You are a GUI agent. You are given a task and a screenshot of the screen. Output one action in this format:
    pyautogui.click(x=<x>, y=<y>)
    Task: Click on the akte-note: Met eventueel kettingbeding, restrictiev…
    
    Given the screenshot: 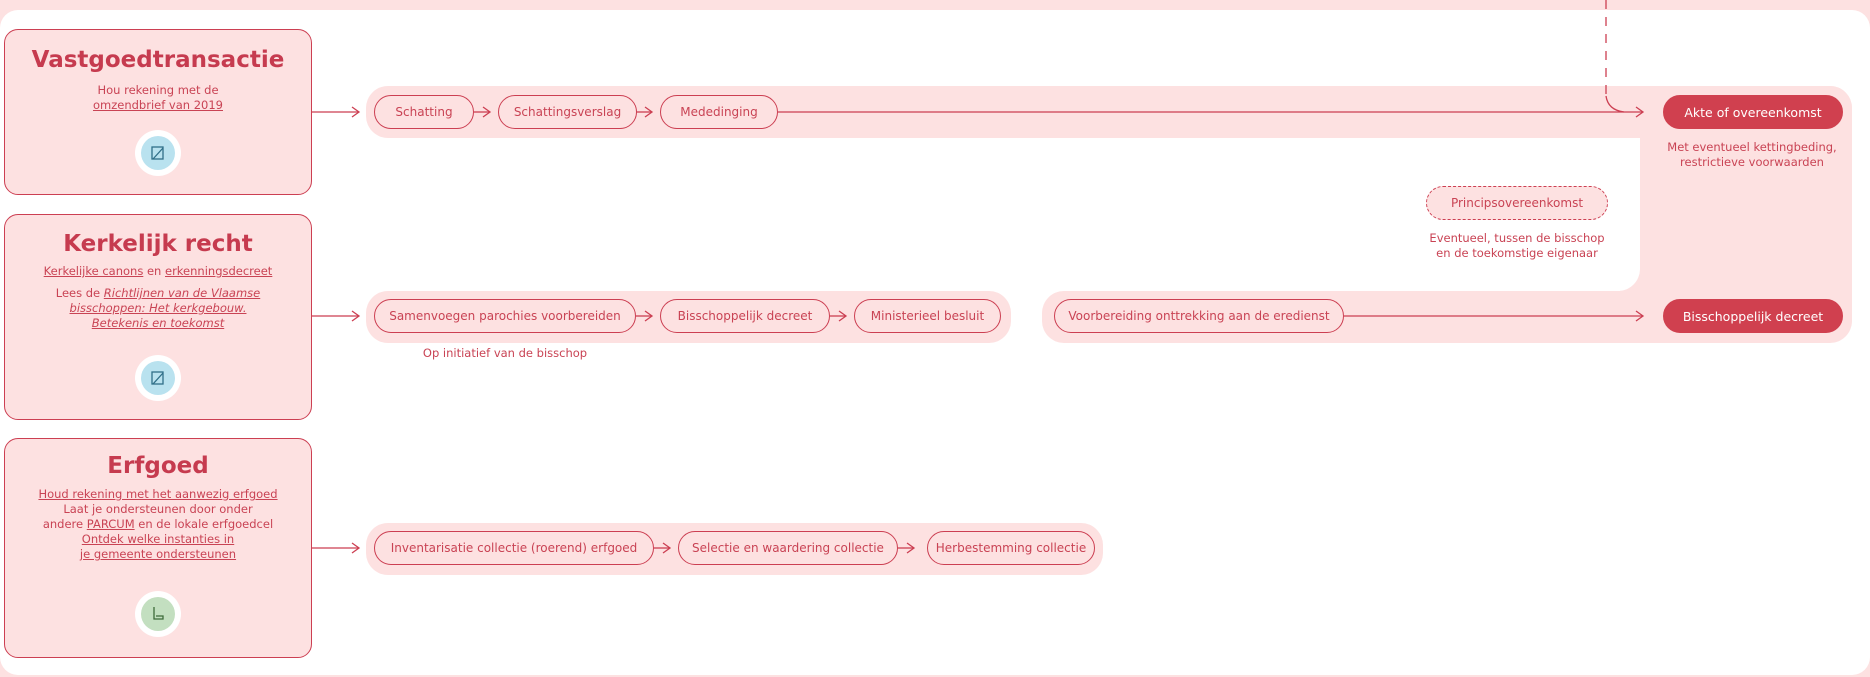 What is the action you would take?
    pyautogui.click(x=1752, y=155)
    